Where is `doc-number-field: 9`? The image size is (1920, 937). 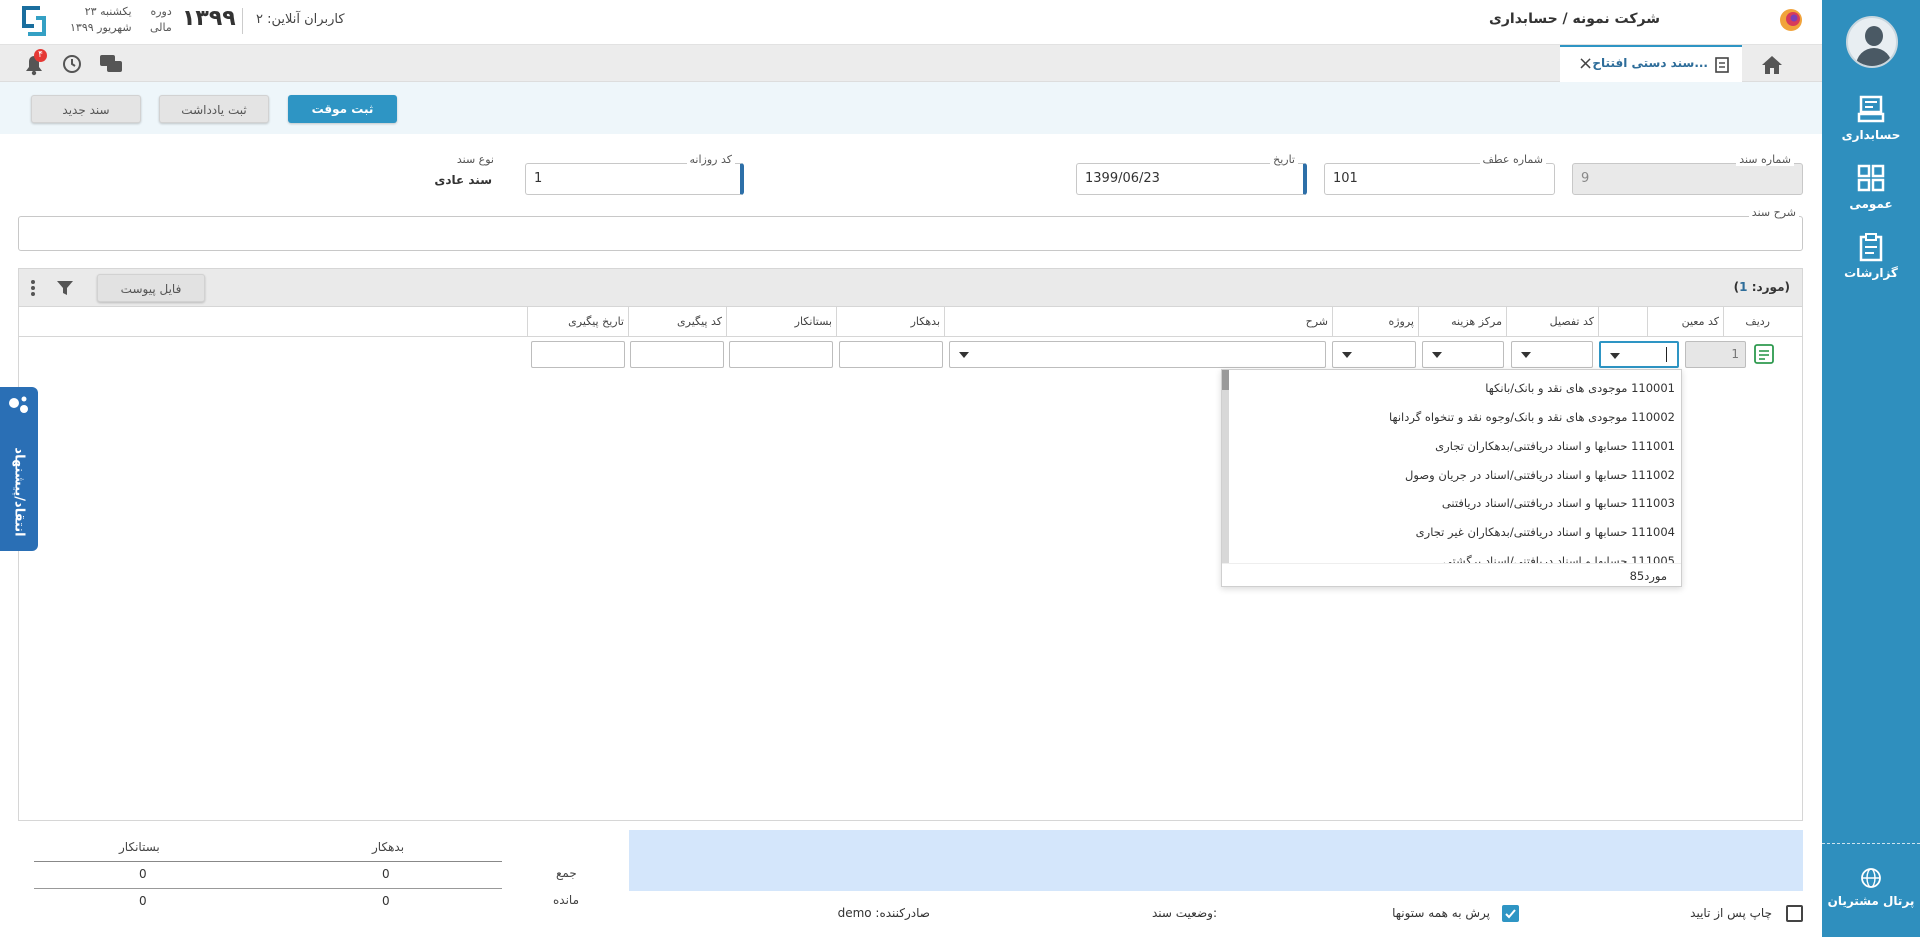 doc-number-field: 9 is located at coordinates (1687, 179).